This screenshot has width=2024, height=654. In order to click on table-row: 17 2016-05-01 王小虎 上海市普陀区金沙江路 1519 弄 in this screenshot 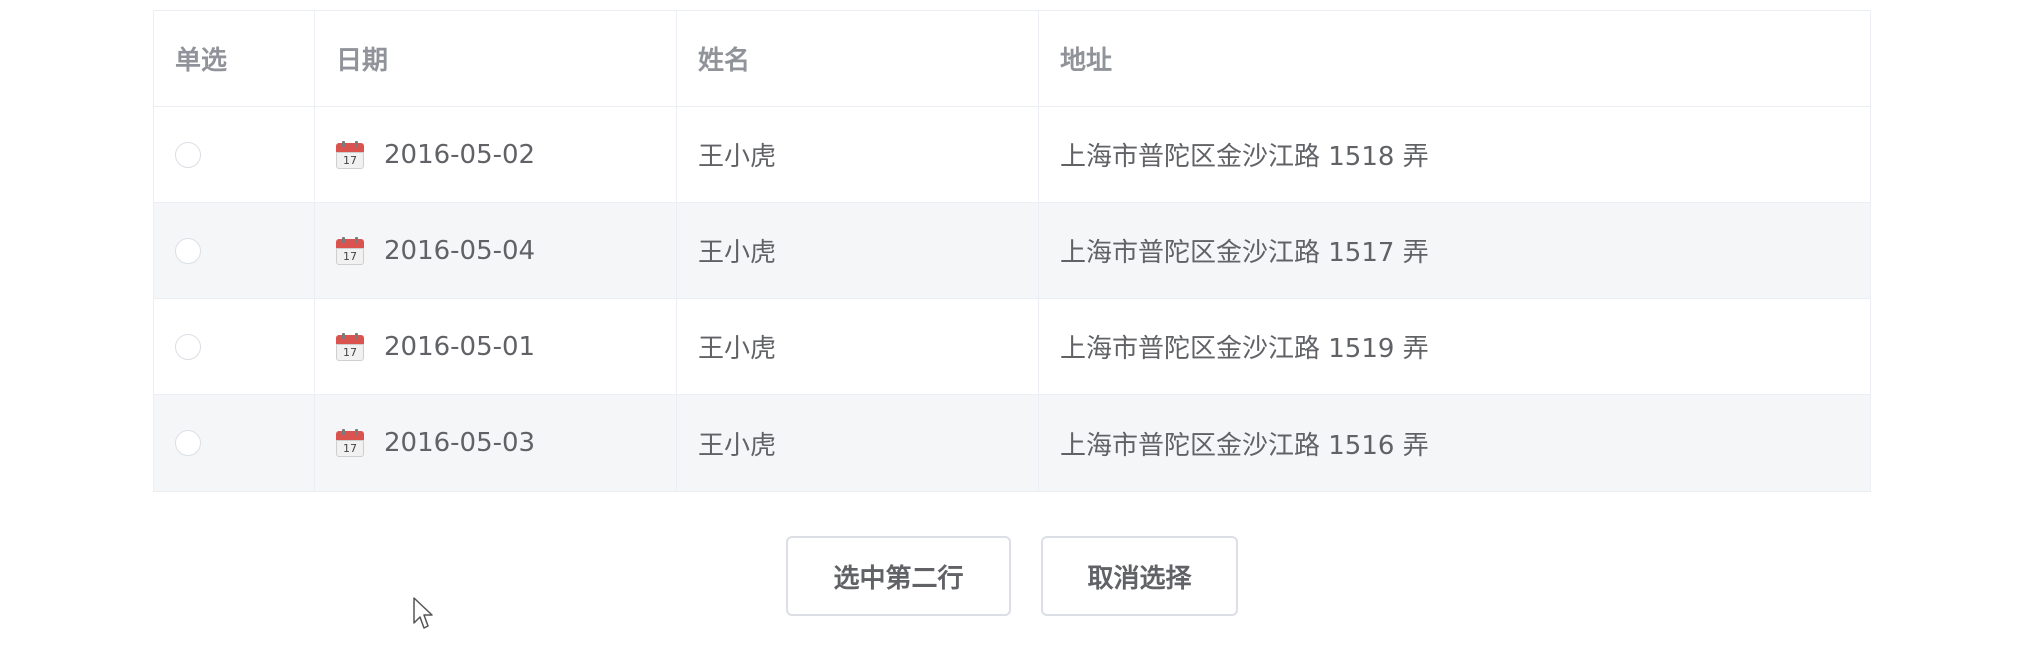, I will do `click(1012, 347)`.